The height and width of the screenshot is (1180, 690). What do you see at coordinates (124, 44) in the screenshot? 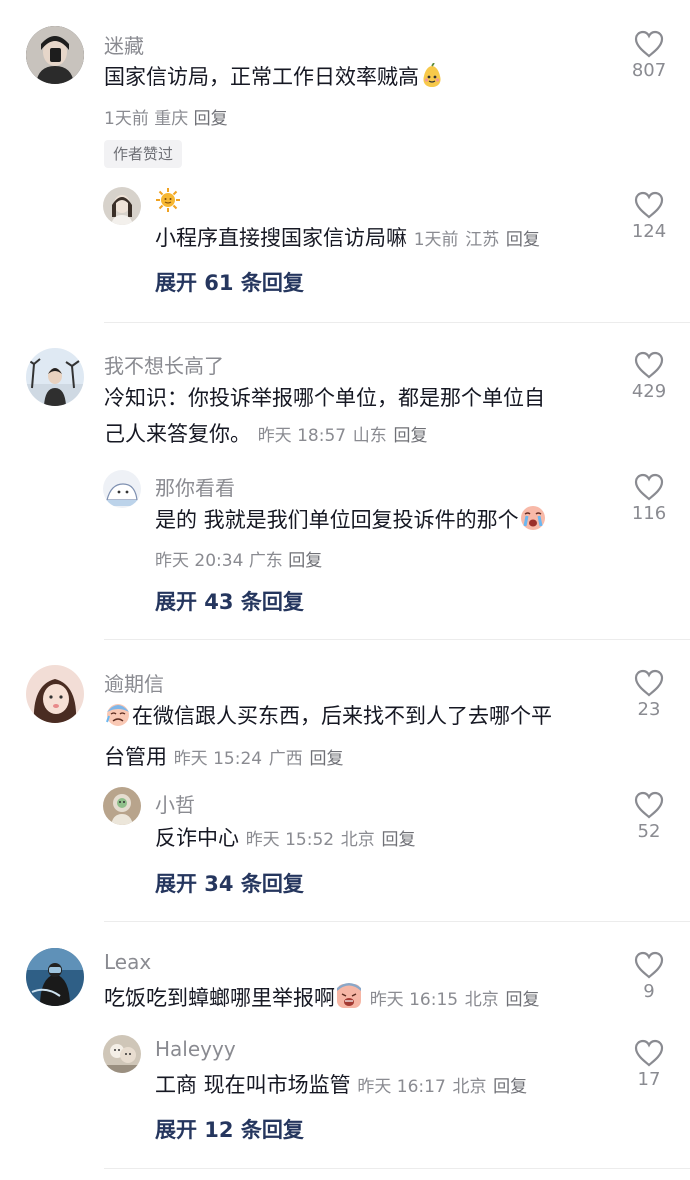
I see `comment-username: 迷藏` at bounding box center [124, 44].